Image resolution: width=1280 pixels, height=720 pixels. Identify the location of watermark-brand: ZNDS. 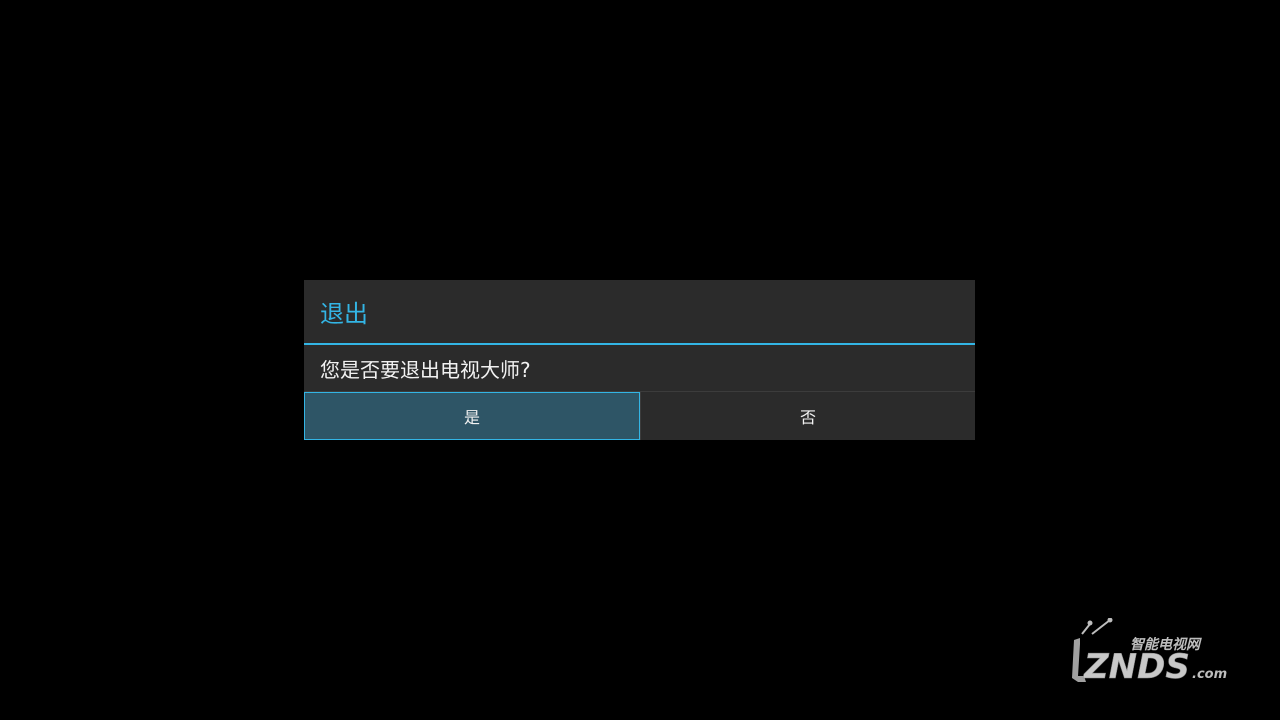
(1136, 667).